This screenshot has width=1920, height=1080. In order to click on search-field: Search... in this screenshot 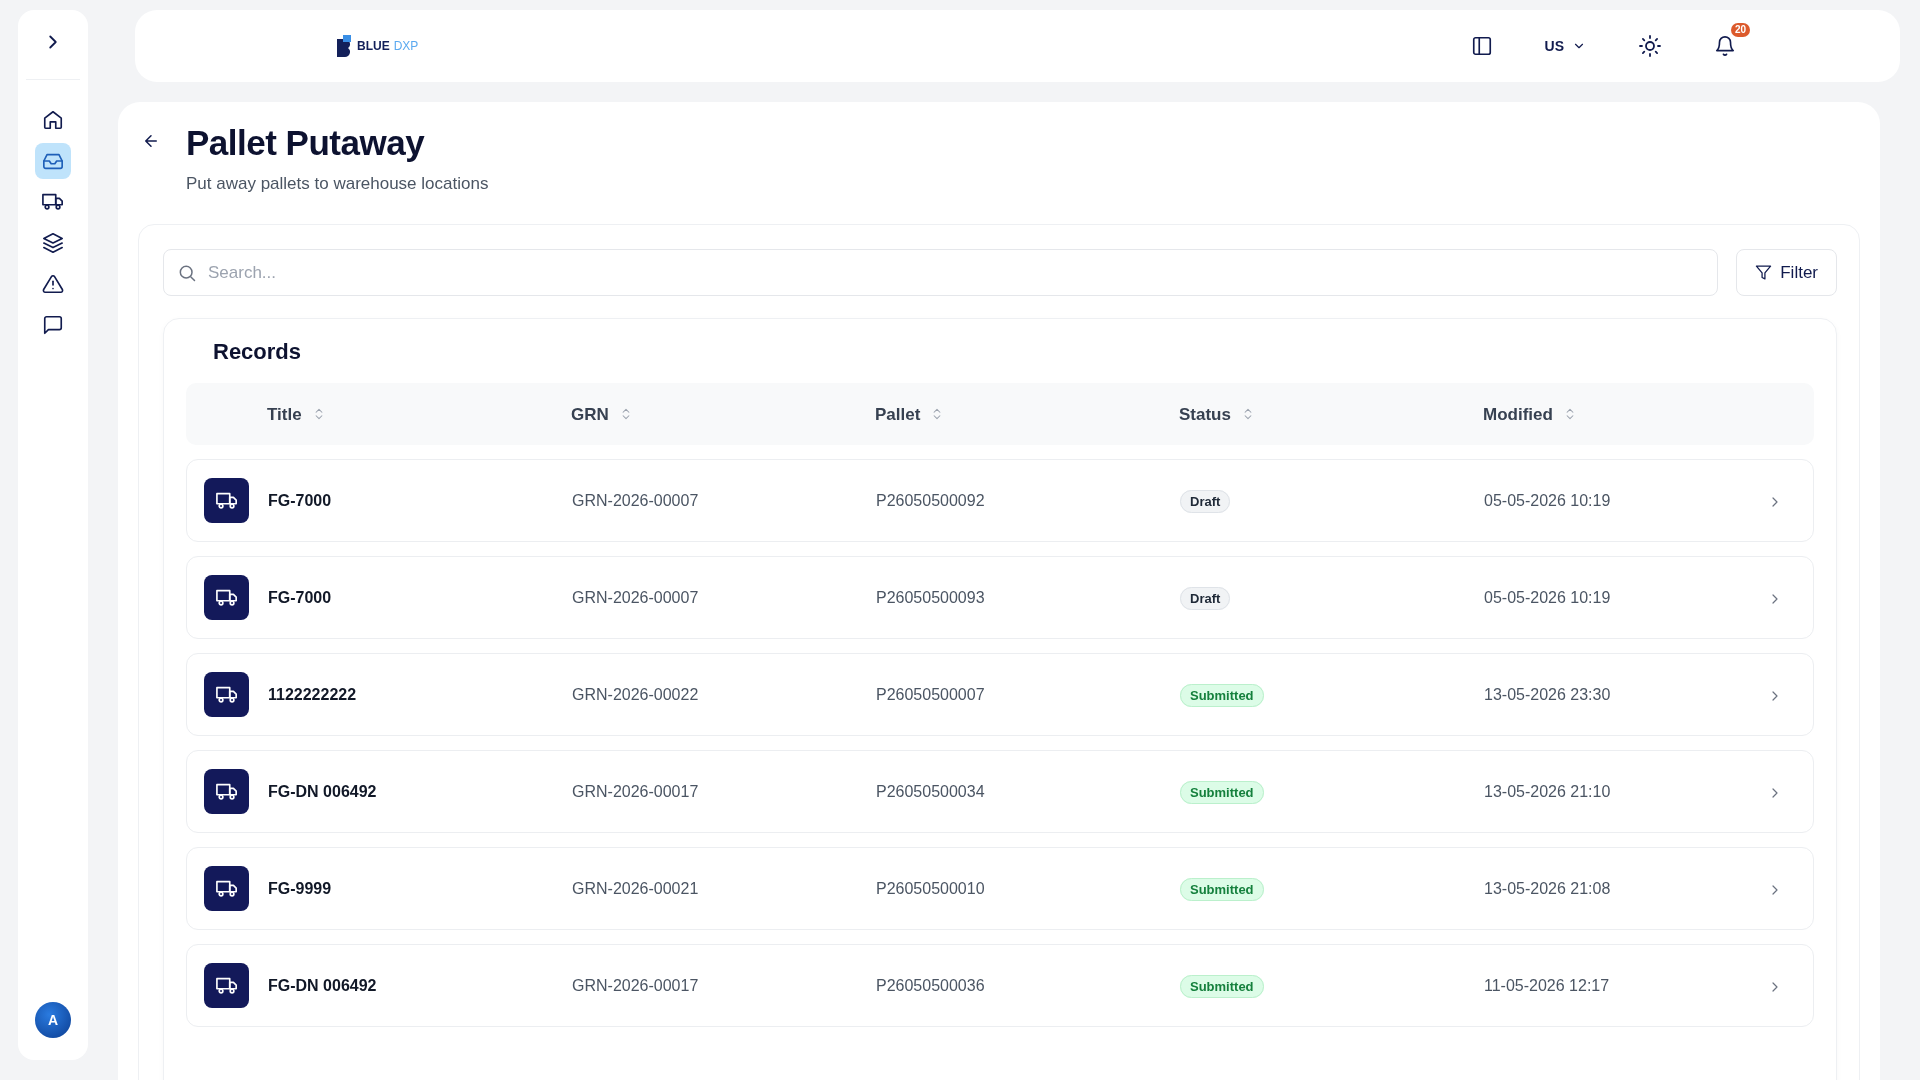, I will do `click(941, 272)`.